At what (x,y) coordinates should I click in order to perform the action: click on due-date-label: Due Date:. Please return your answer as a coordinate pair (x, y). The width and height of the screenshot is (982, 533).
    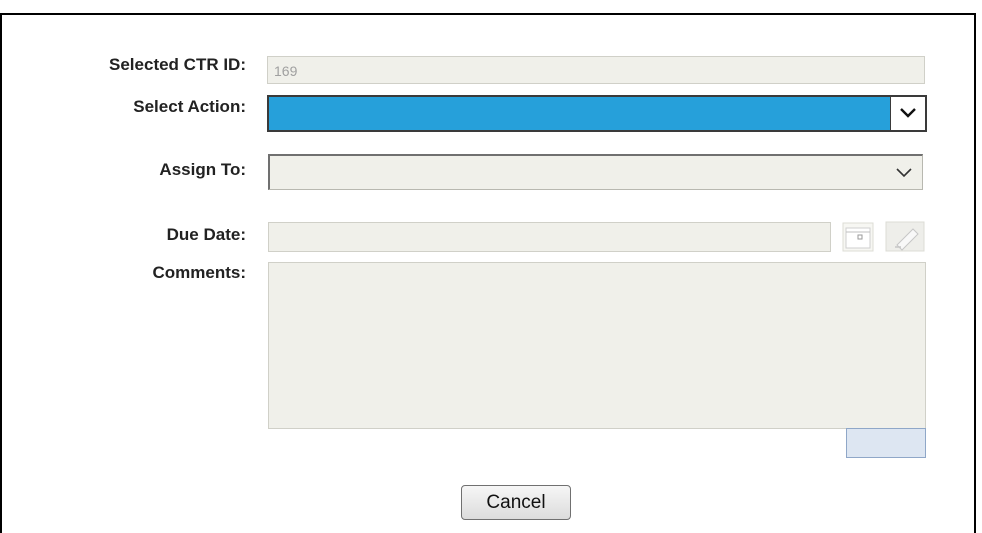
    Looking at the image, I should click on (206, 234).